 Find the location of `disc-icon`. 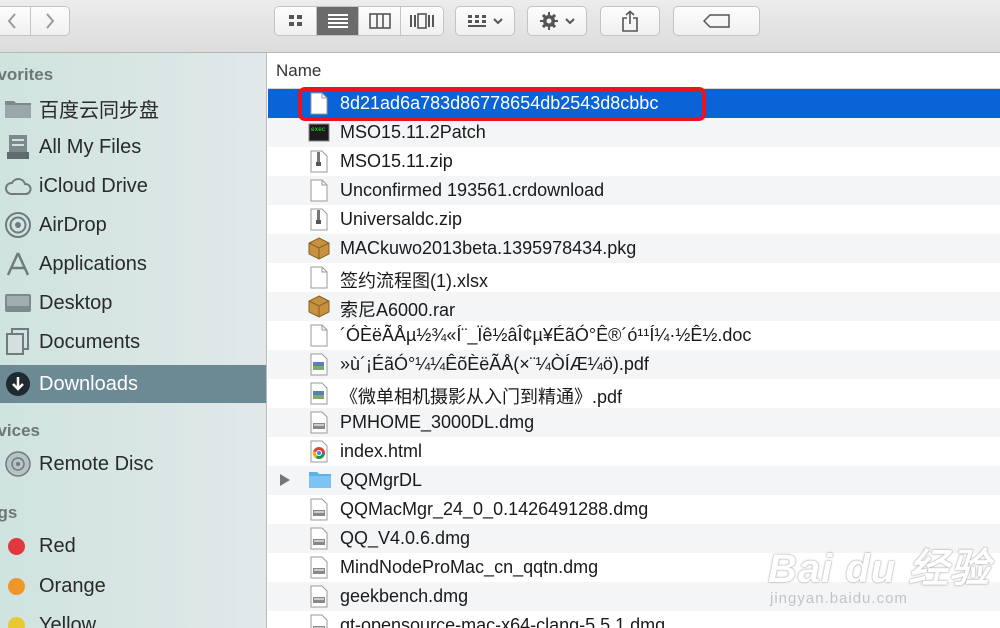

disc-icon is located at coordinates (18, 464).